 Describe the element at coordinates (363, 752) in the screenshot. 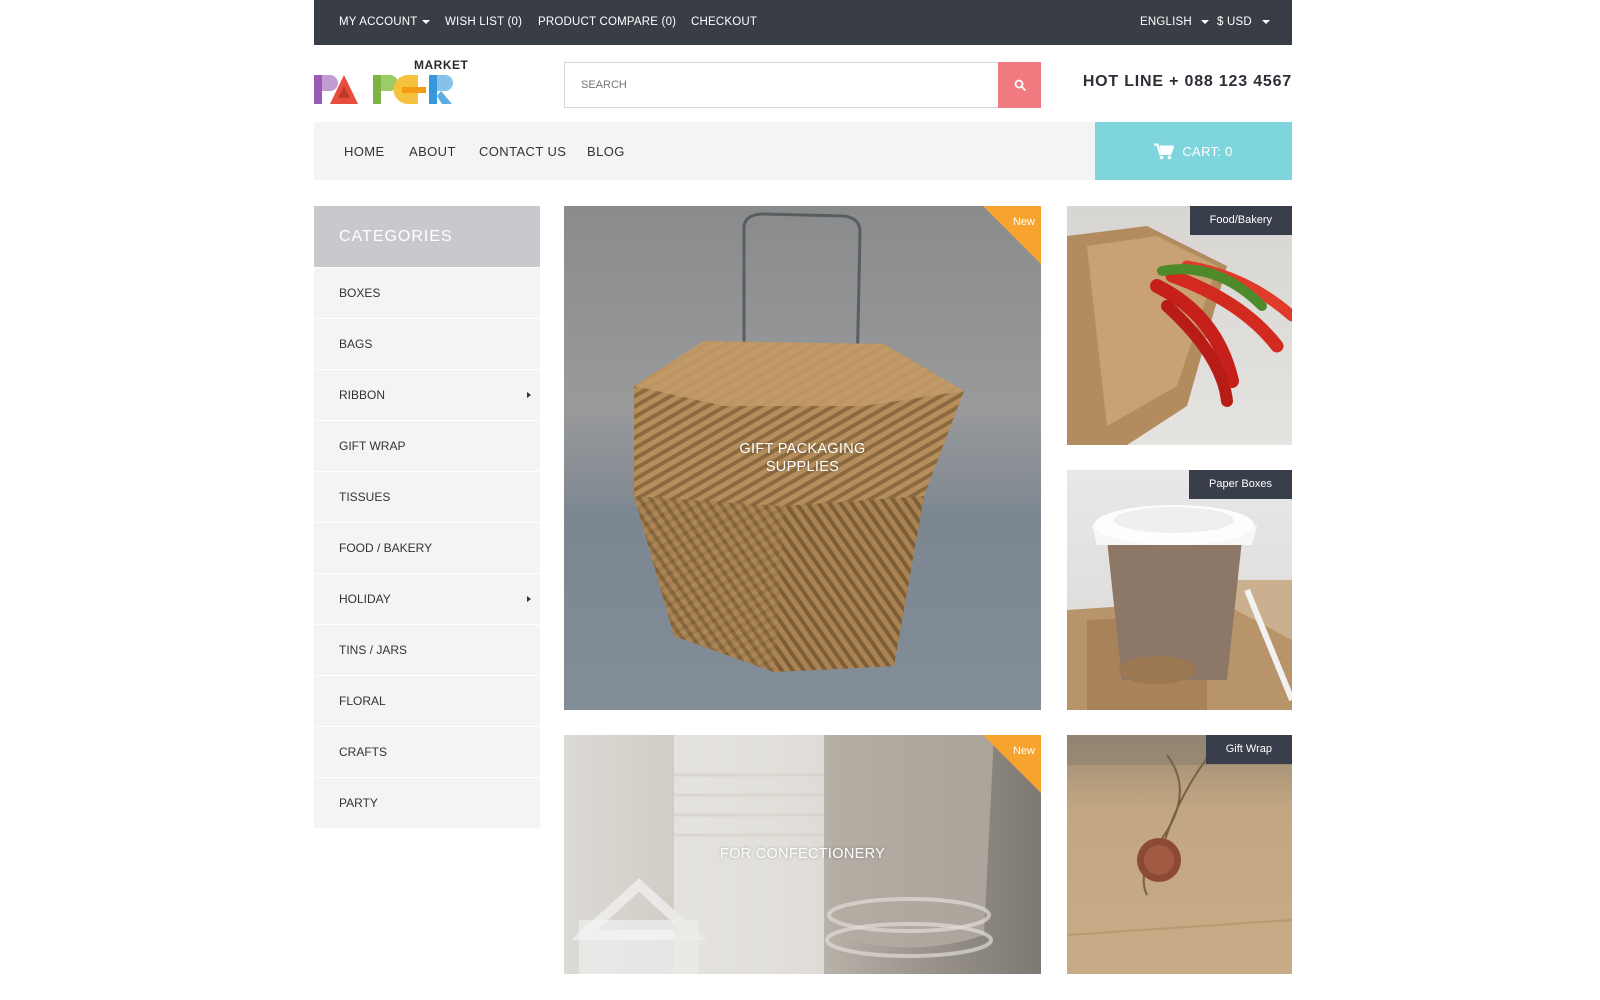

I see `category-label: CRAFTS` at that location.